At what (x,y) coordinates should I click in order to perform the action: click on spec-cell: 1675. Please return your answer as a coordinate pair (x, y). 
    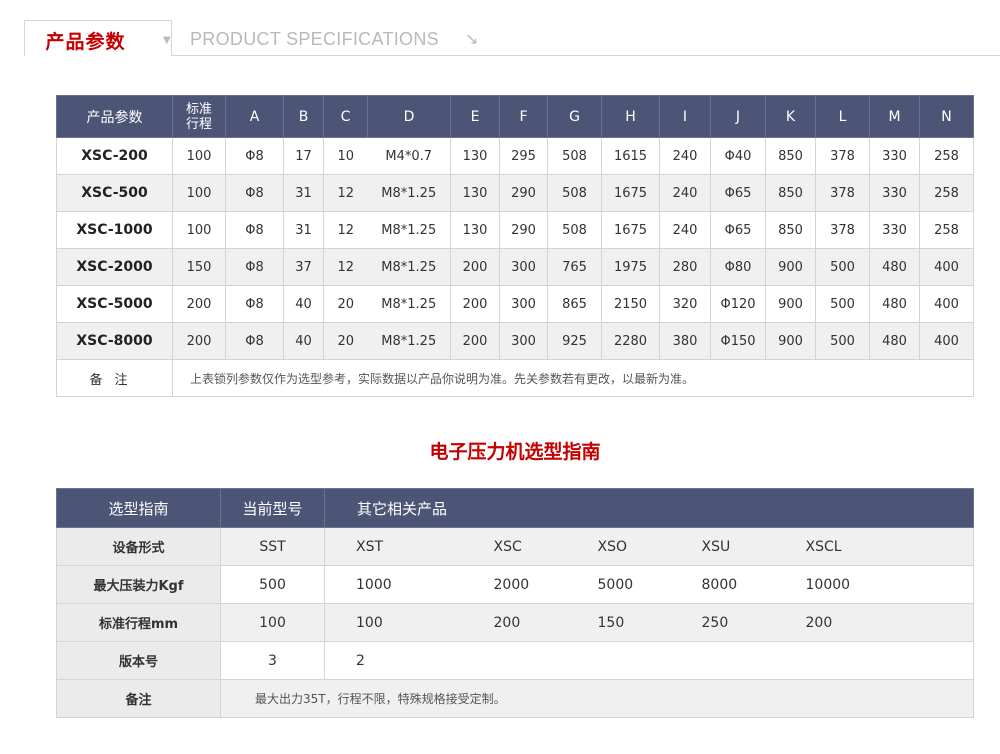
    Looking at the image, I should click on (630, 193).